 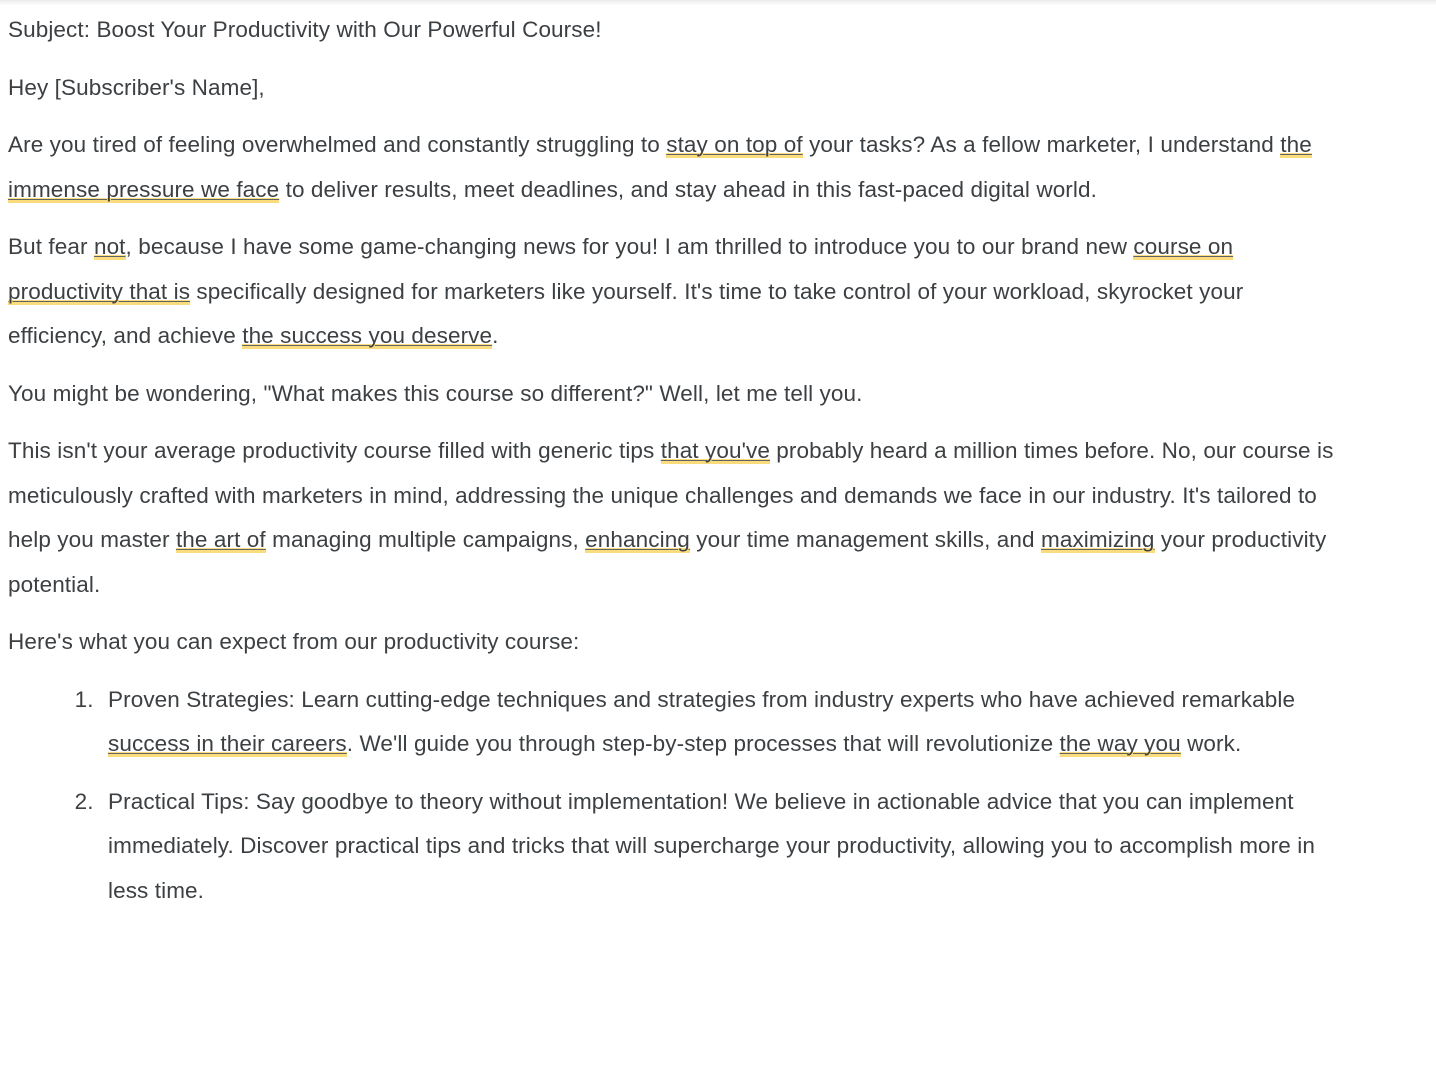 What do you see at coordinates (1120, 744) in the screenshot?
I see `highlight-the-way-you: the way you` at bounding box center [1120, 744].